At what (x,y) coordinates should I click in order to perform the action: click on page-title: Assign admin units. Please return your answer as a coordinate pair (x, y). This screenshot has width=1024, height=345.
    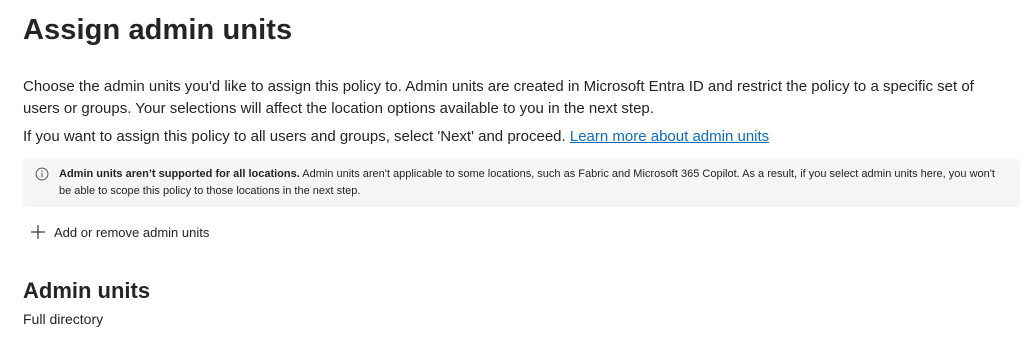
    Looking at the image, I should click on (158, 30).